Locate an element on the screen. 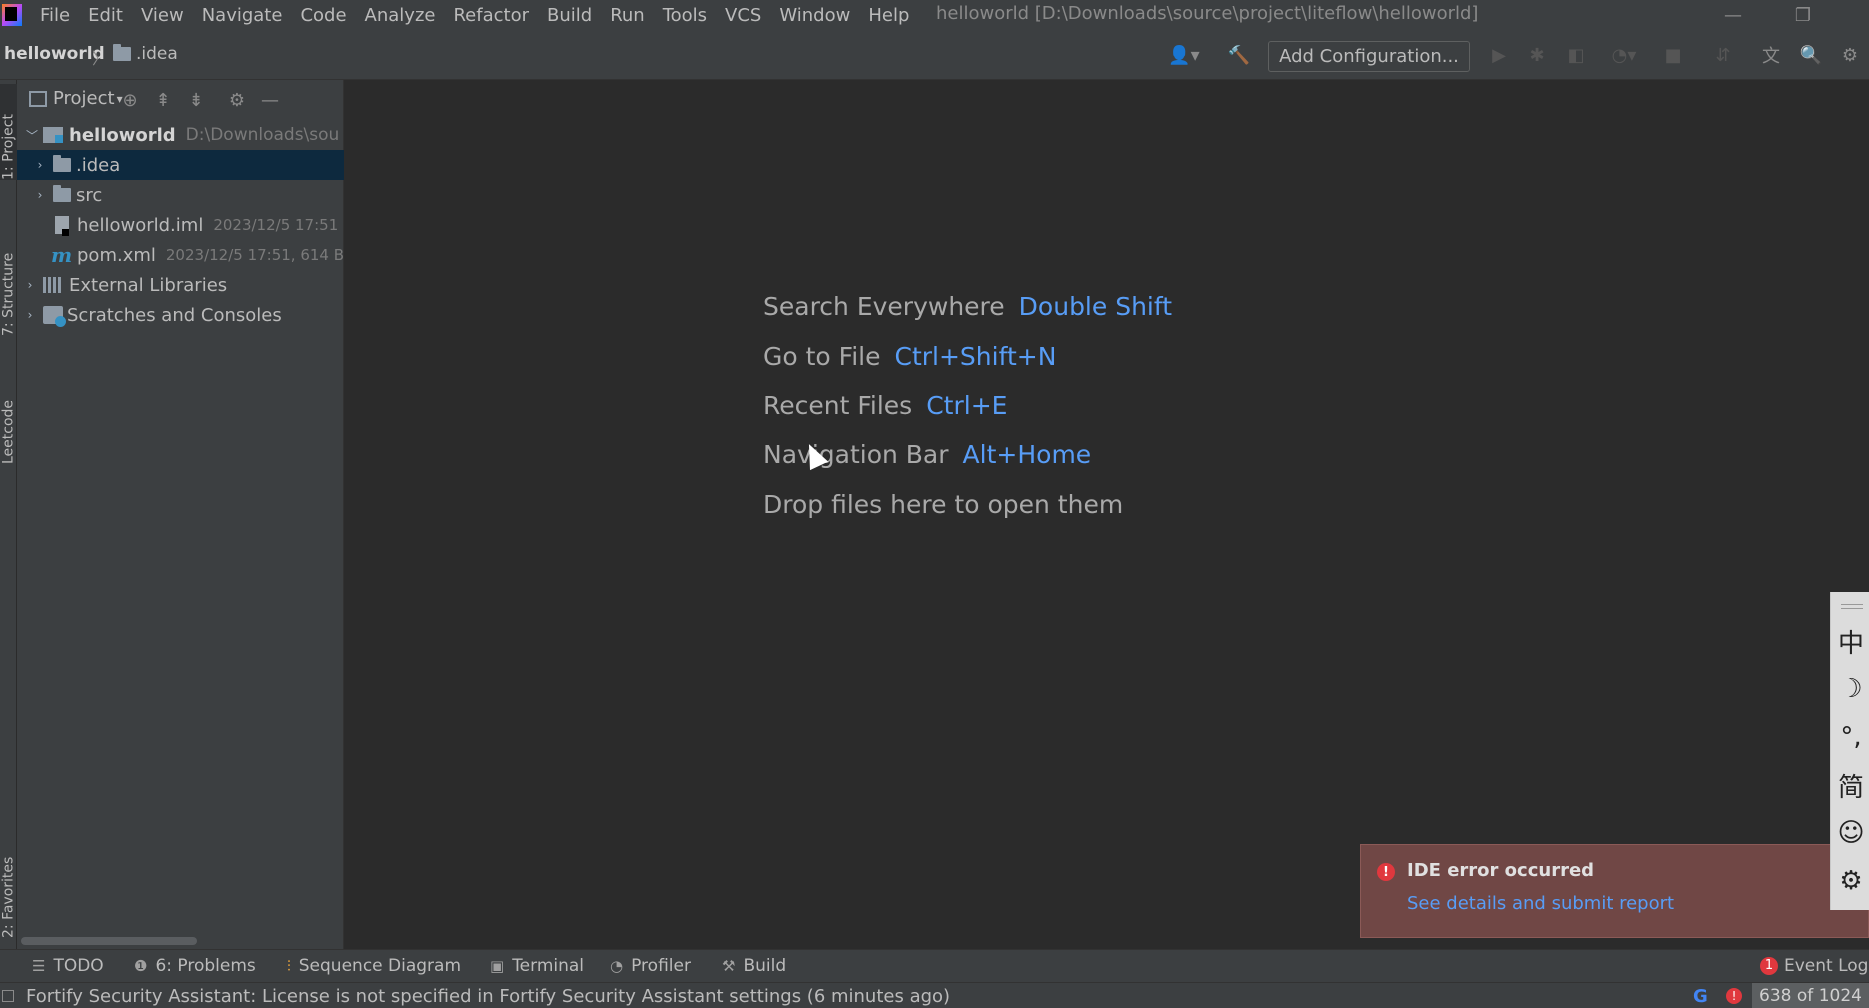  tree-item-label: External Libraries is located at coordinates (148, 285).